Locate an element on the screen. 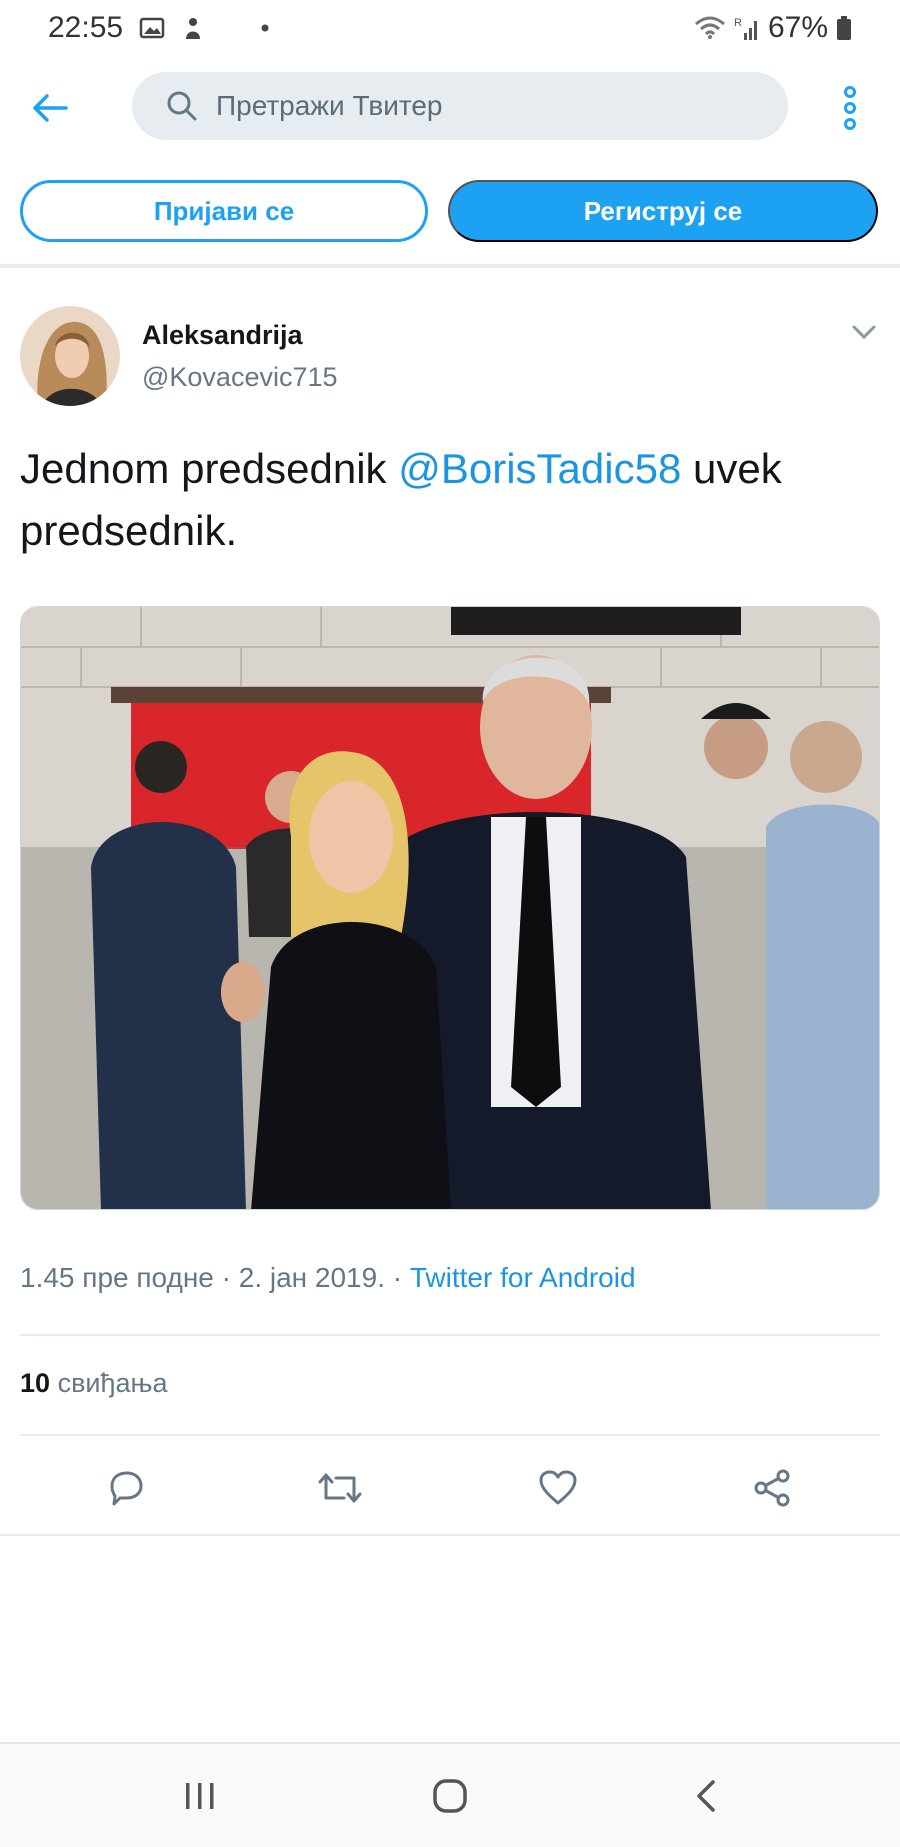 This screenshot has width=900, height=1847. home-button is located at coordinates (450, 1796).